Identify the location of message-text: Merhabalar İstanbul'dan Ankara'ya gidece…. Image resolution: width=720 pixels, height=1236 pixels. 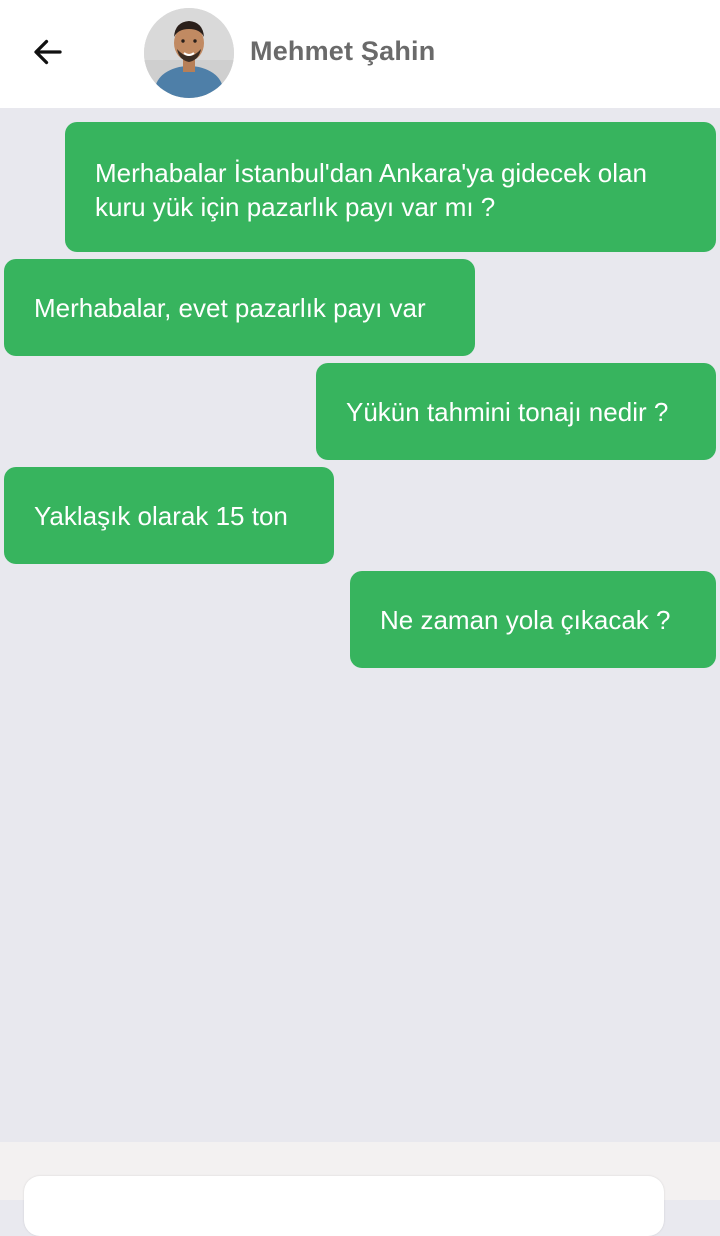
(371, 190).